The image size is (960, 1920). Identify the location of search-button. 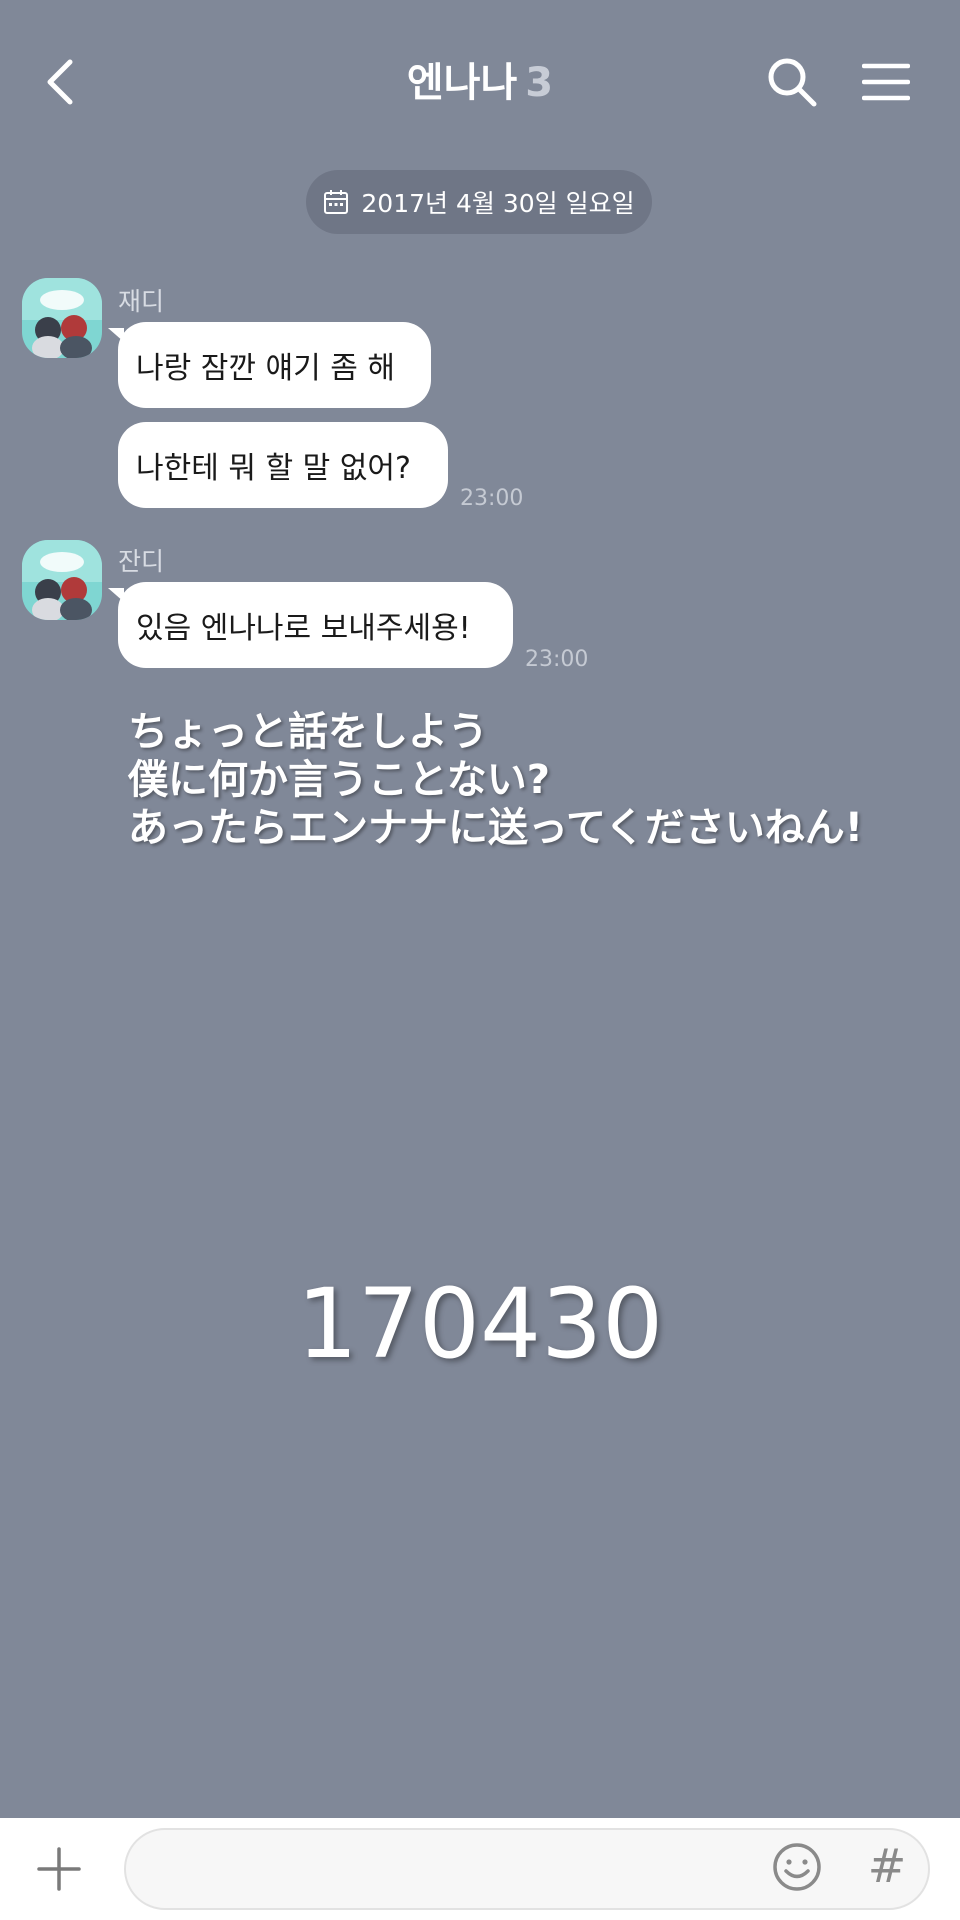
(792, 82).